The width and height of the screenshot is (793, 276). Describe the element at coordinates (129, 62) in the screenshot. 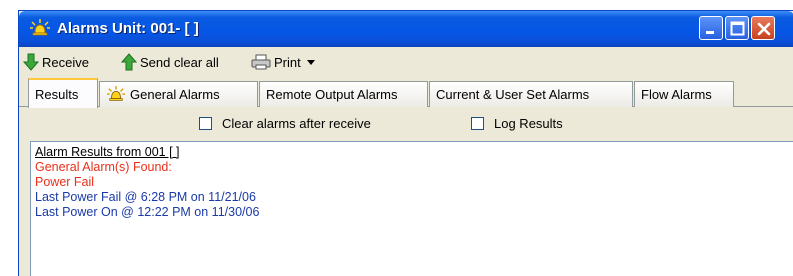

I see `arrow-up-icon` at that location.